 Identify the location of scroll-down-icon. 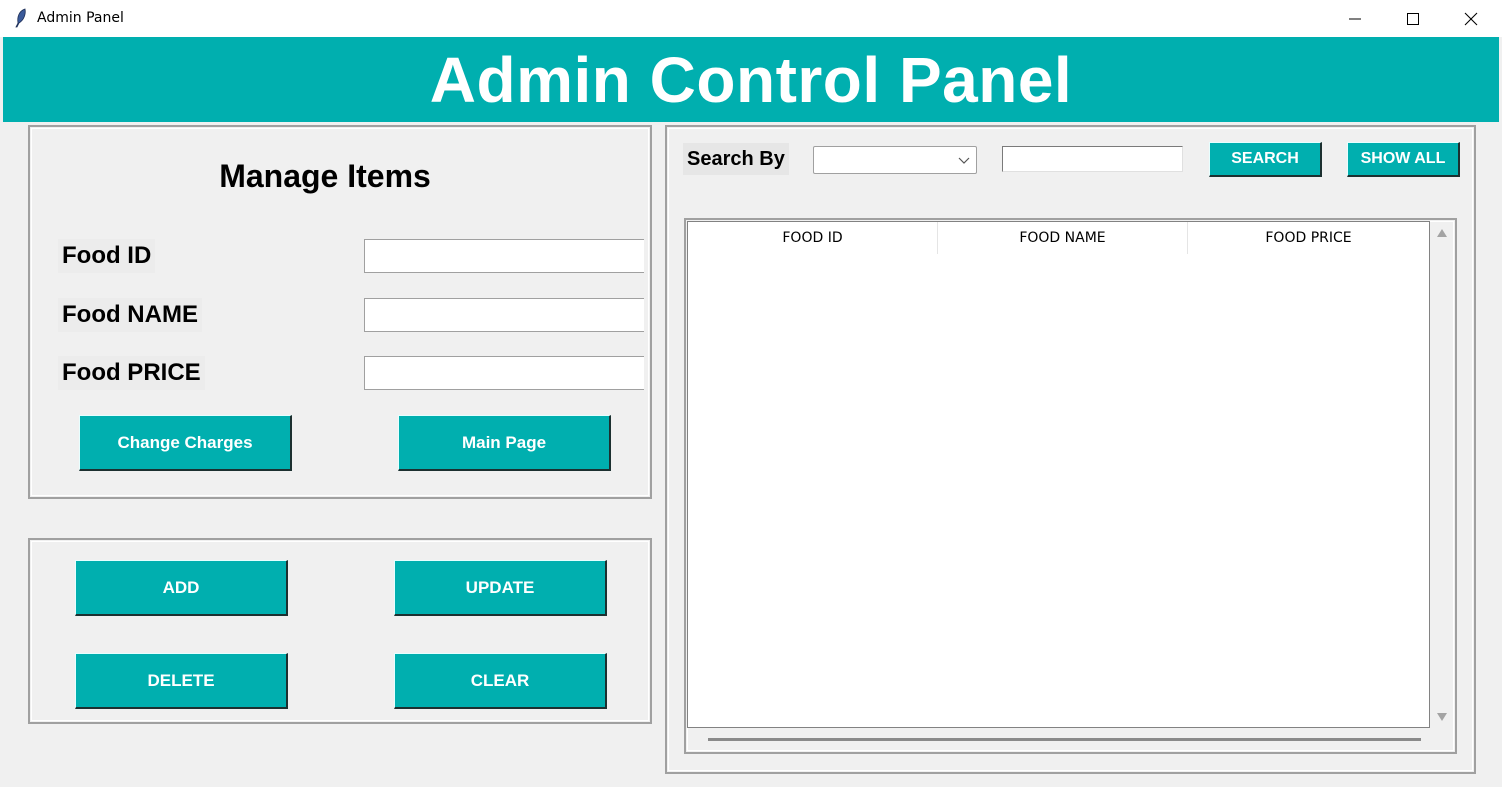
(1442, 717).